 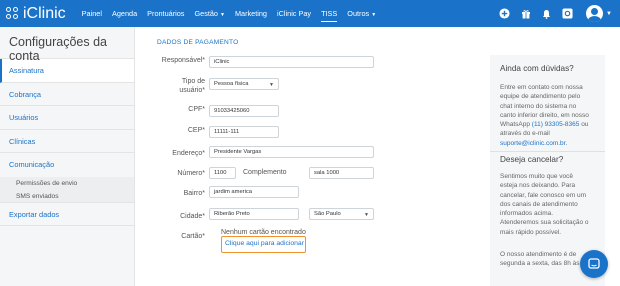 What do you see at coordinates (291, 62) in the screenshot?
I see `responsavel-input: iClinic` at bounding box center [291, 62].